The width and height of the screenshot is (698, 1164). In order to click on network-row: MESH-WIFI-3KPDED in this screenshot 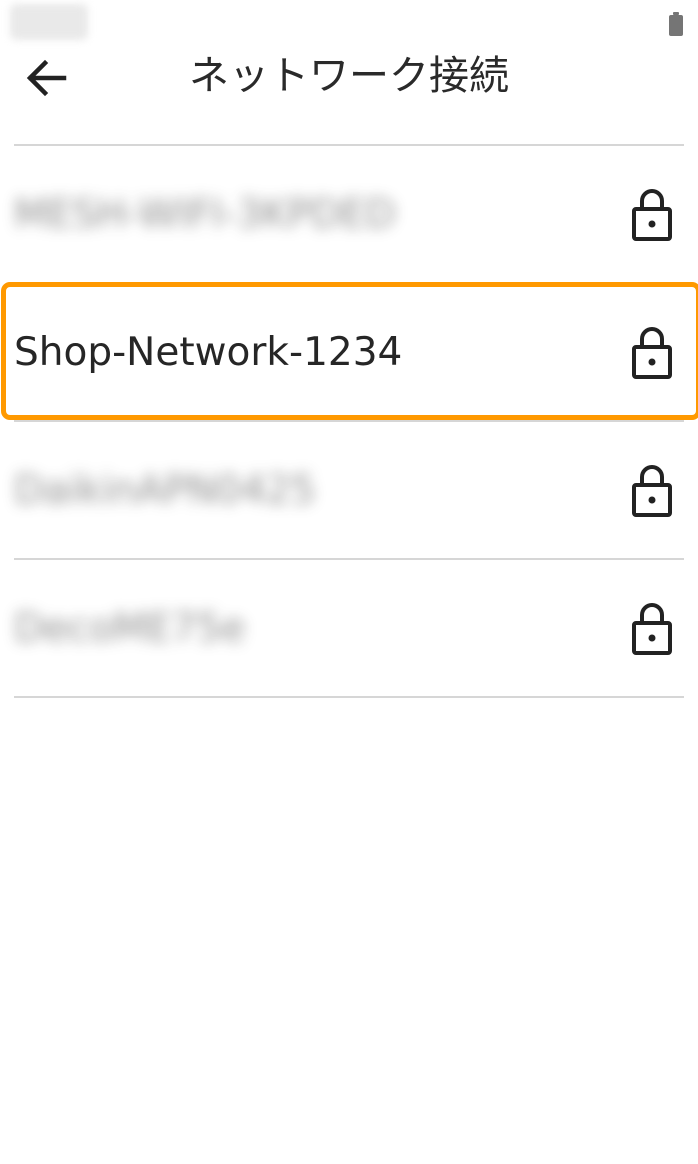, I will do `click(349, 214)`.